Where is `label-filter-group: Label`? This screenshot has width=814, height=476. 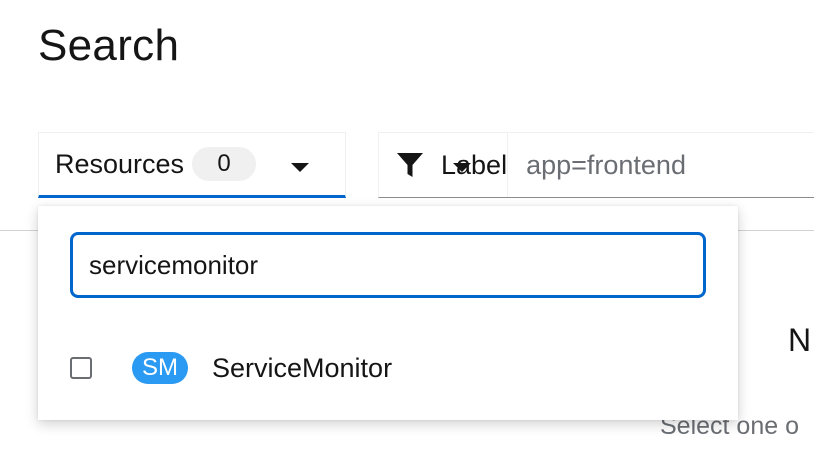 label-filter-group: Label is located at coordinates (596, 165).